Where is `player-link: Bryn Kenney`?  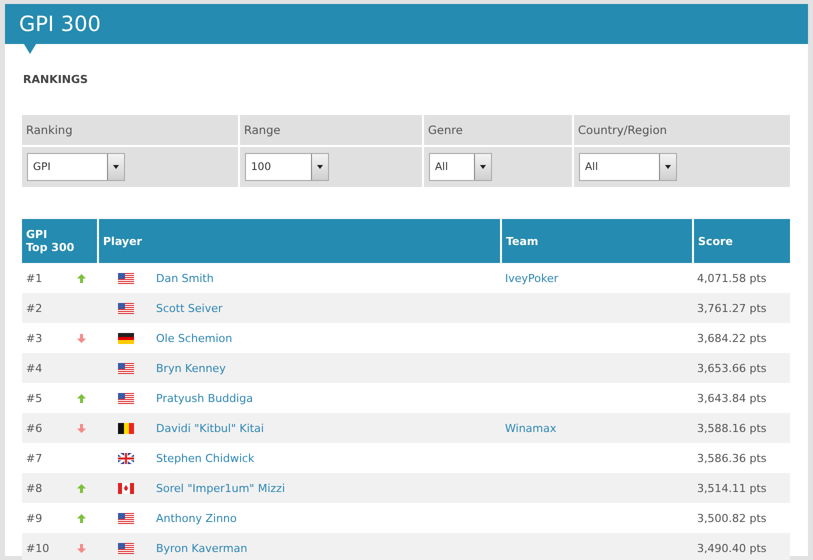
player-link: Bryn Kenney is located at coordinates (191, 368).